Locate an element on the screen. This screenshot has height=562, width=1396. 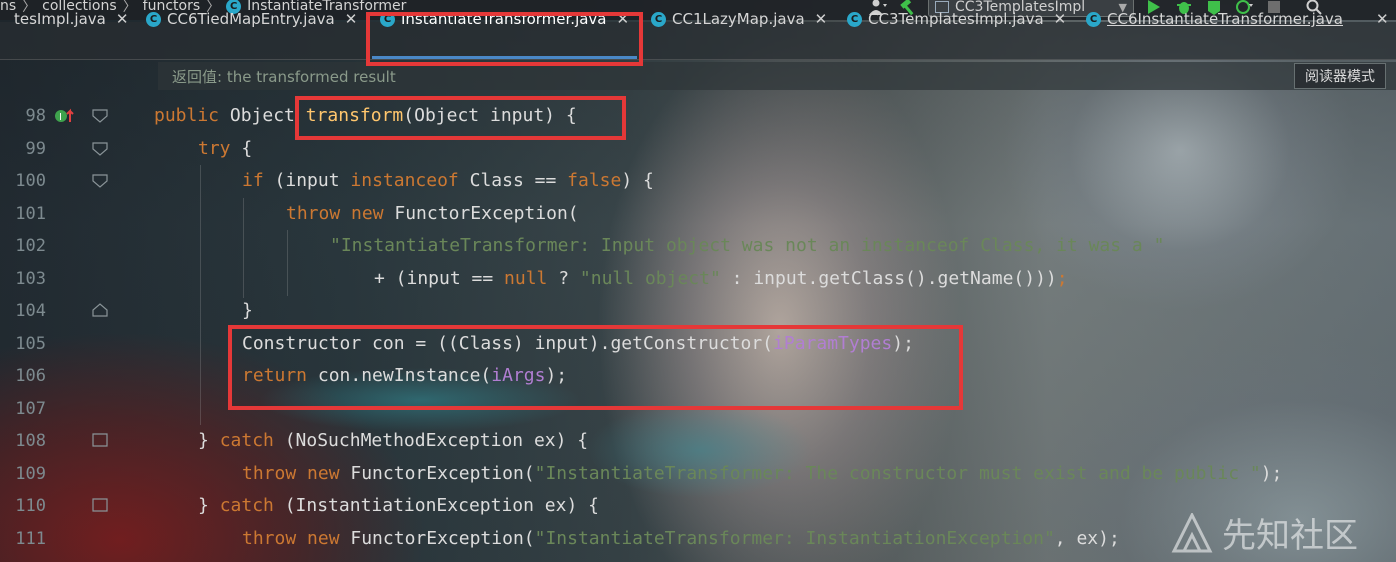
tab-label: CC6TiedMapEntry.java is located at coordinates (251, 19).